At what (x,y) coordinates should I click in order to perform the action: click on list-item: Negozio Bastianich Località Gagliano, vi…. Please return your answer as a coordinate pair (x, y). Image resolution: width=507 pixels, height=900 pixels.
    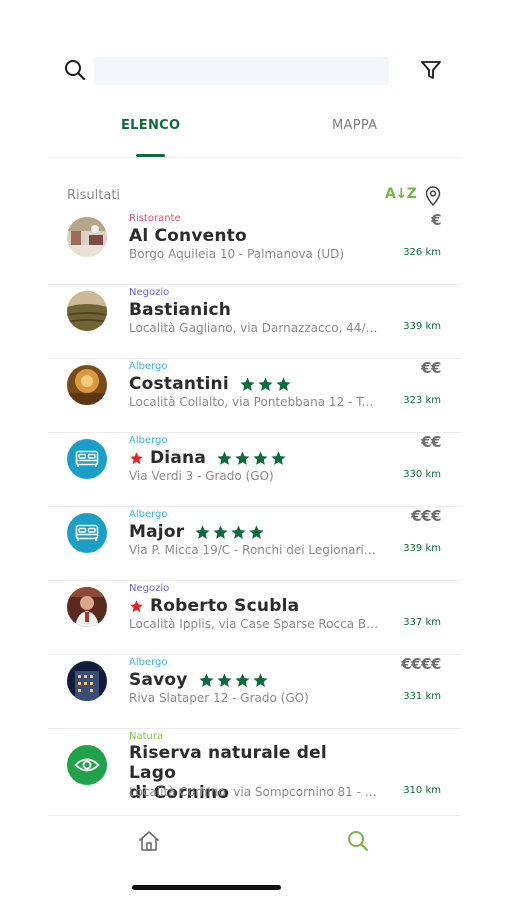
    Looking at the image, I should click on (254, 322).